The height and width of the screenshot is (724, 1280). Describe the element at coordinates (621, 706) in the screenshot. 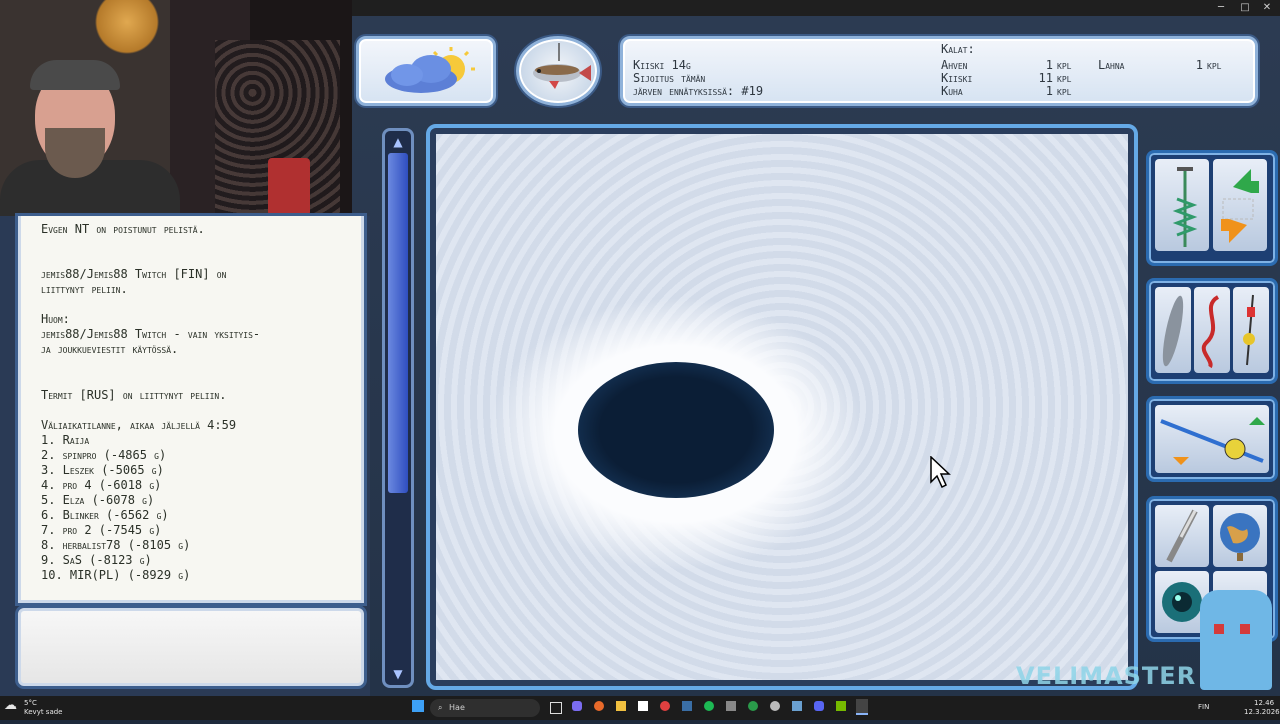

I see `folder-icon` at that location.